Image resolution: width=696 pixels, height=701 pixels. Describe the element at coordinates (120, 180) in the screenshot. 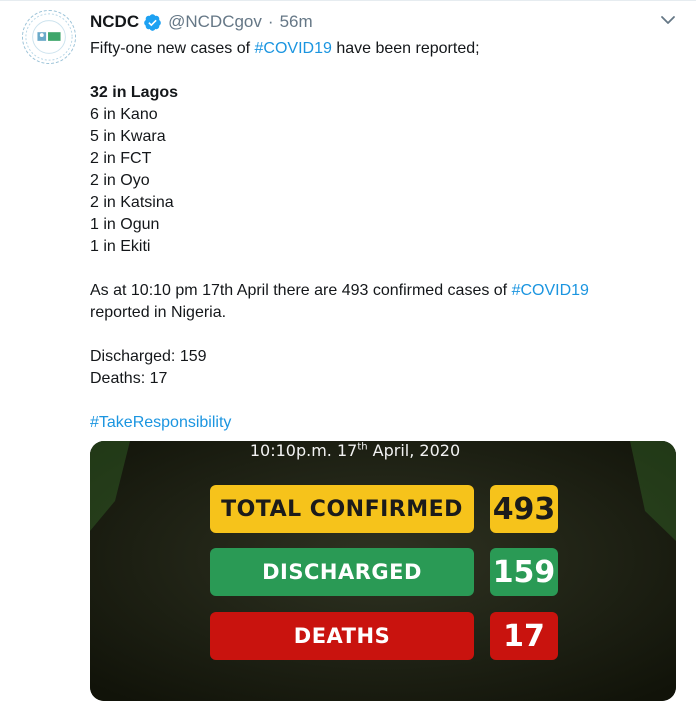

I see `state-line: 2 in Oyo` at that location.